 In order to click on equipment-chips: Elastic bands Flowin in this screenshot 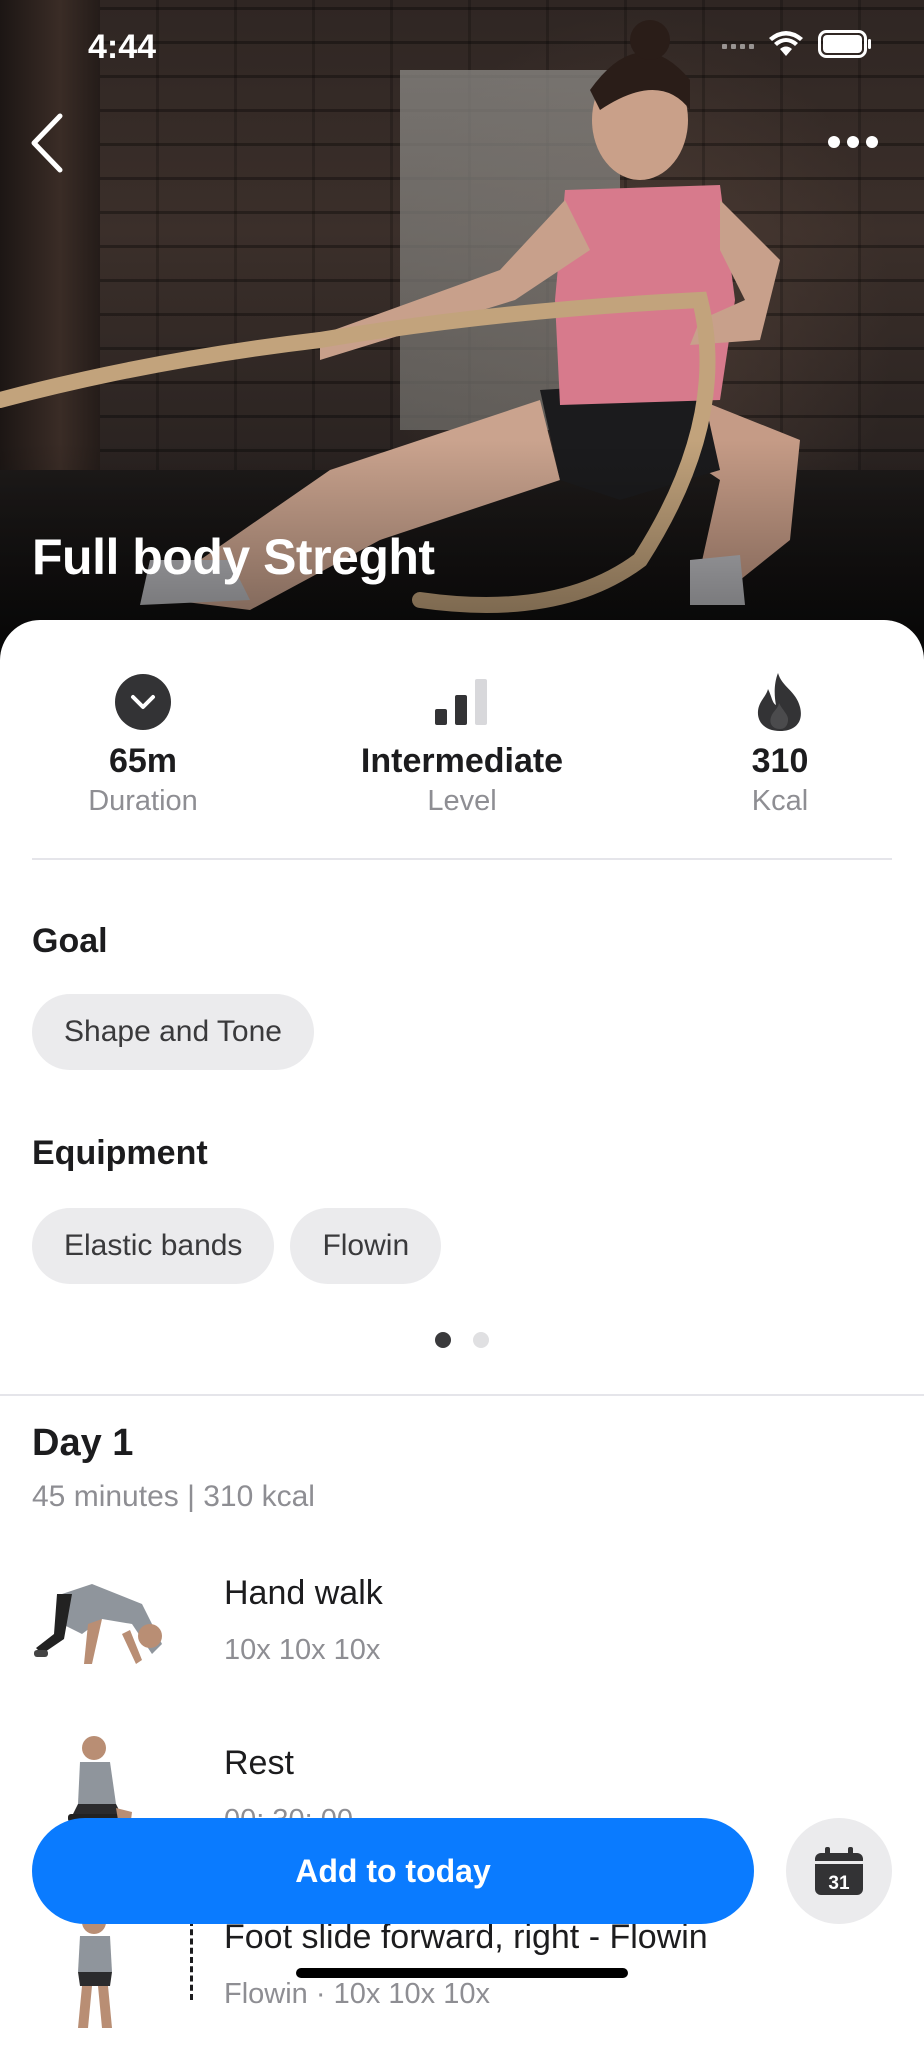, I will do `click(237, 1246)`.